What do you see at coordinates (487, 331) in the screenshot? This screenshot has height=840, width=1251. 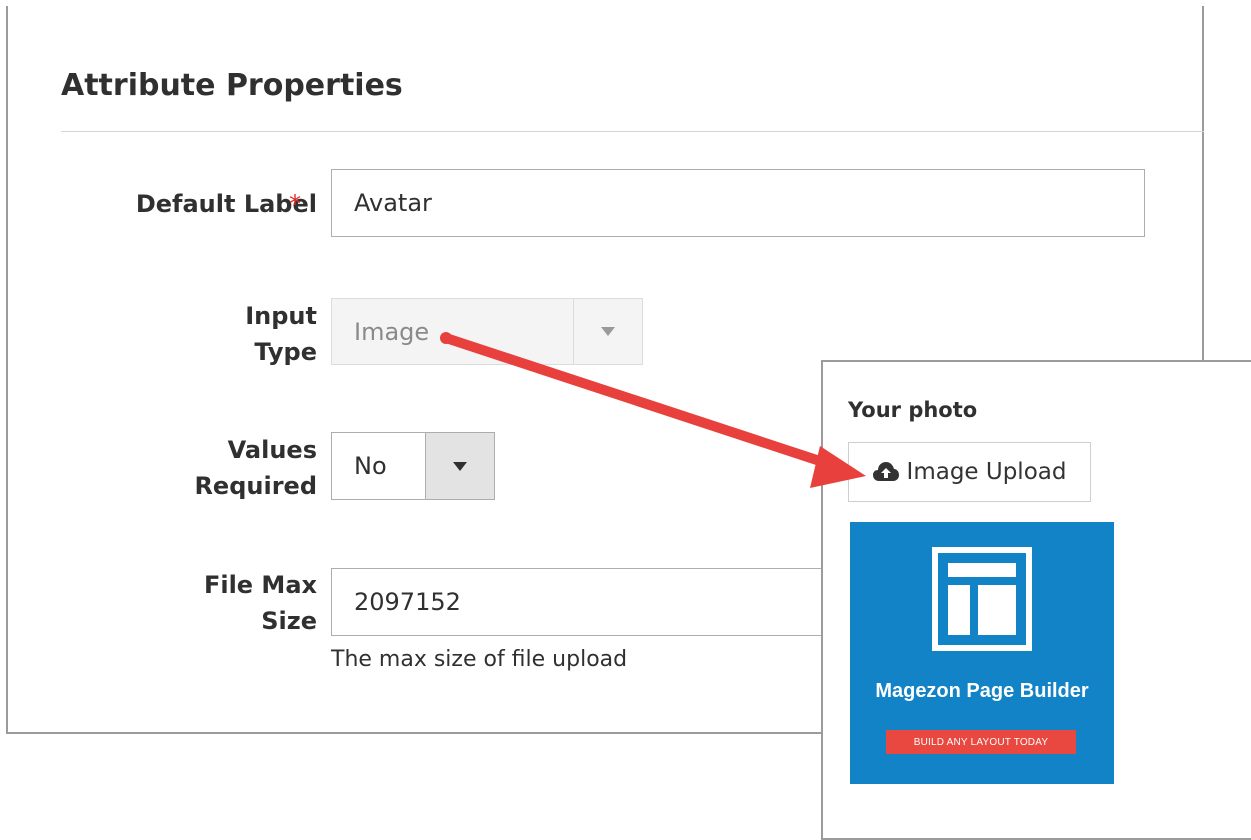 I see `input-type-select: Image` at bounding box center [487, 331].